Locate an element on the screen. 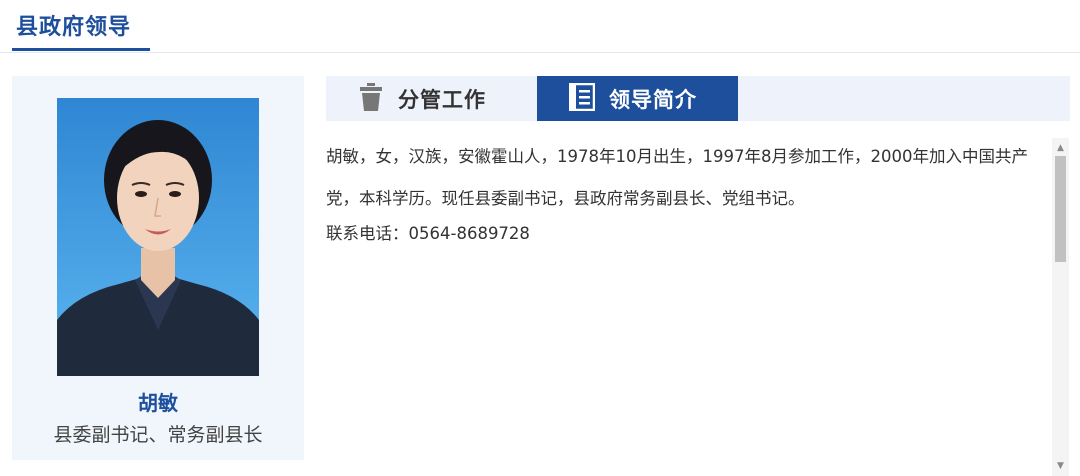 This screenshot has height=476, width=1080. leader-portrait is located at coordinates (158, 237).